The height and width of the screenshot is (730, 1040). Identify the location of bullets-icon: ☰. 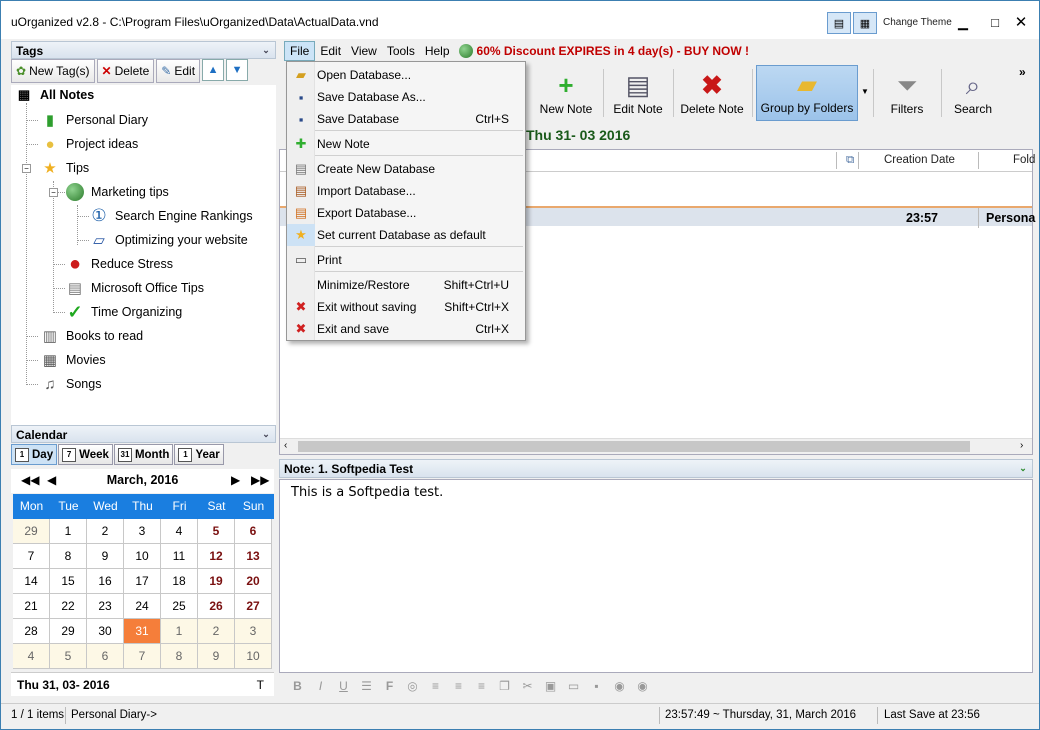
(366, 686).